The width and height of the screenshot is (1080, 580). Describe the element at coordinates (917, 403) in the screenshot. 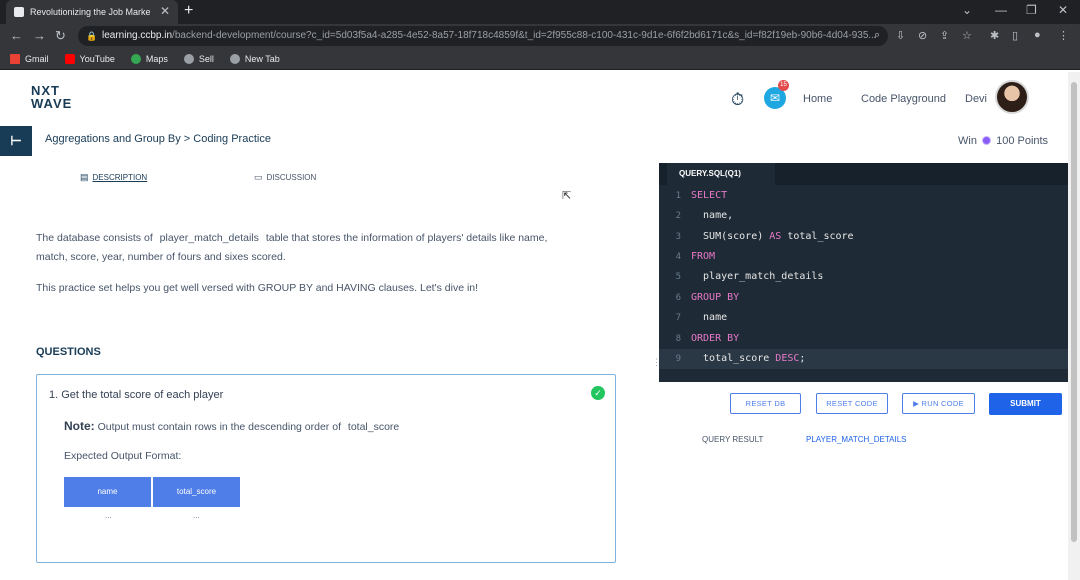

I see `play-icon: ▶` at that location.